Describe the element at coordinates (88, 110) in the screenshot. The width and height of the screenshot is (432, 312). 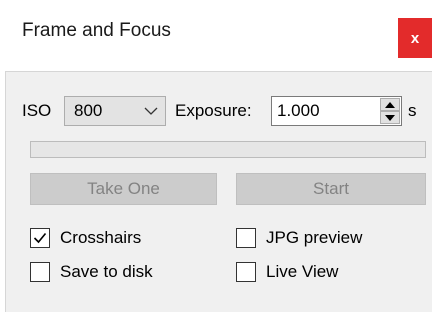
I see `iso-selected-value: 800` at that location.